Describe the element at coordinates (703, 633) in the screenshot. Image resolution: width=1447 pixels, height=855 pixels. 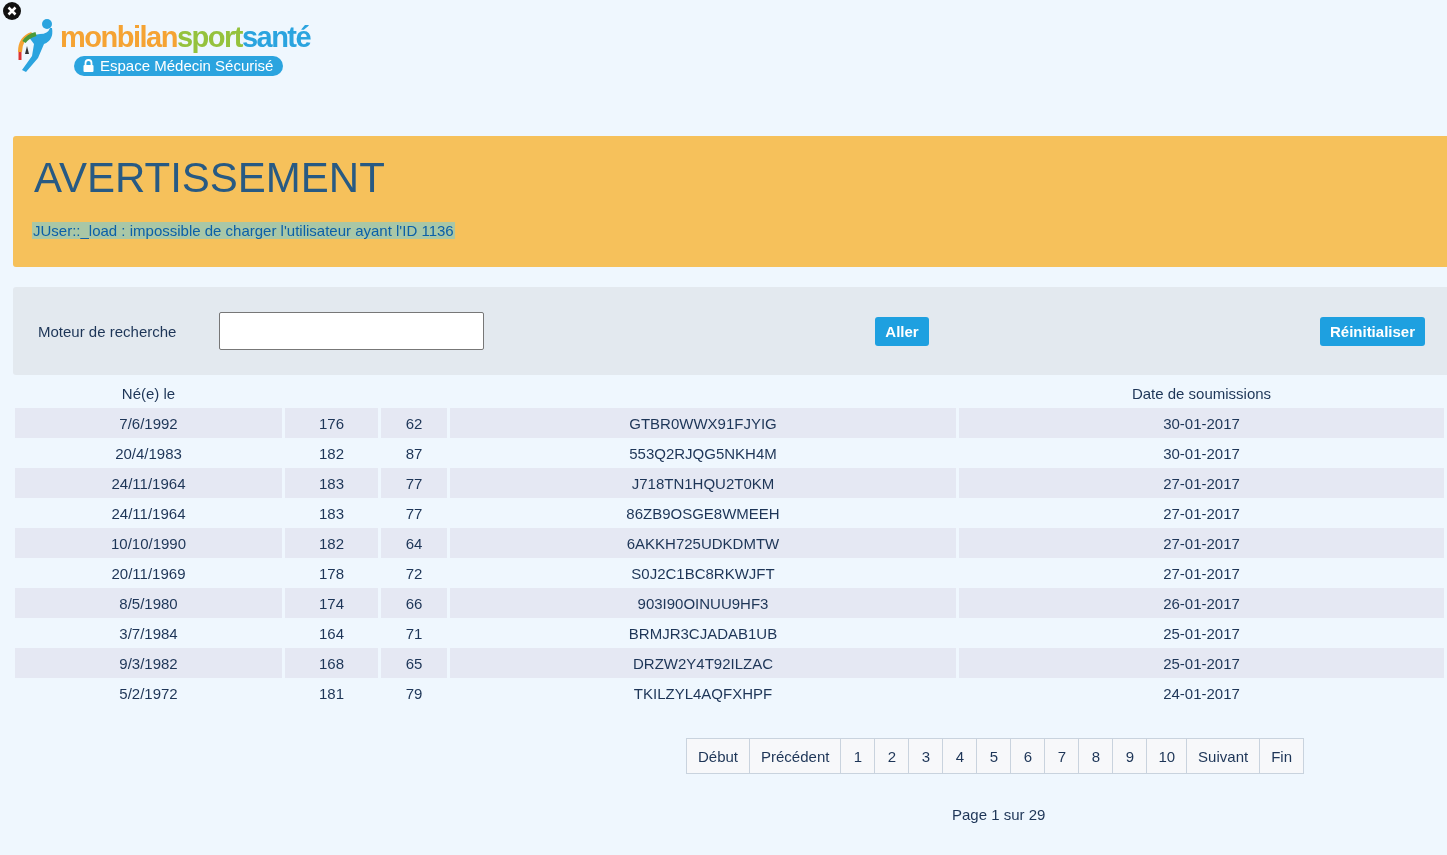
I see `table-cell-text: BRMJR3CJADAB1UB` at that location.